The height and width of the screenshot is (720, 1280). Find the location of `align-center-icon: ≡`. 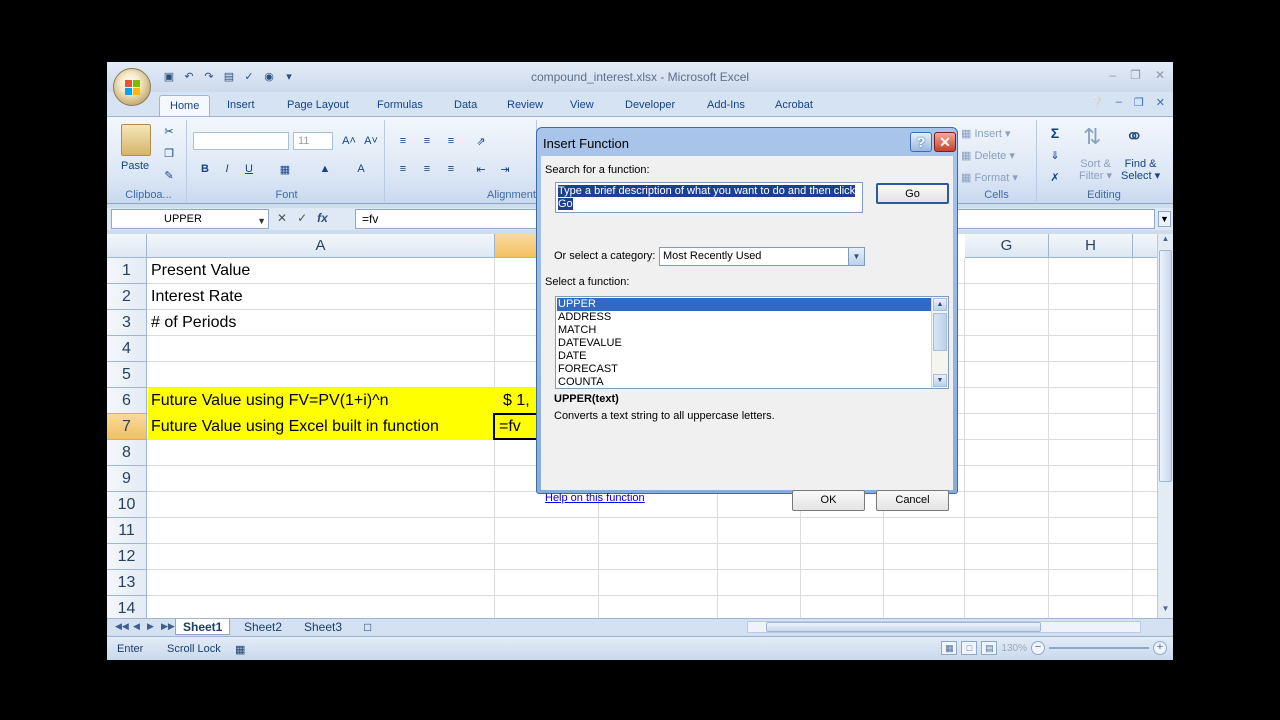

align-center-icon: ≡ is located at coordinates (427, 169).